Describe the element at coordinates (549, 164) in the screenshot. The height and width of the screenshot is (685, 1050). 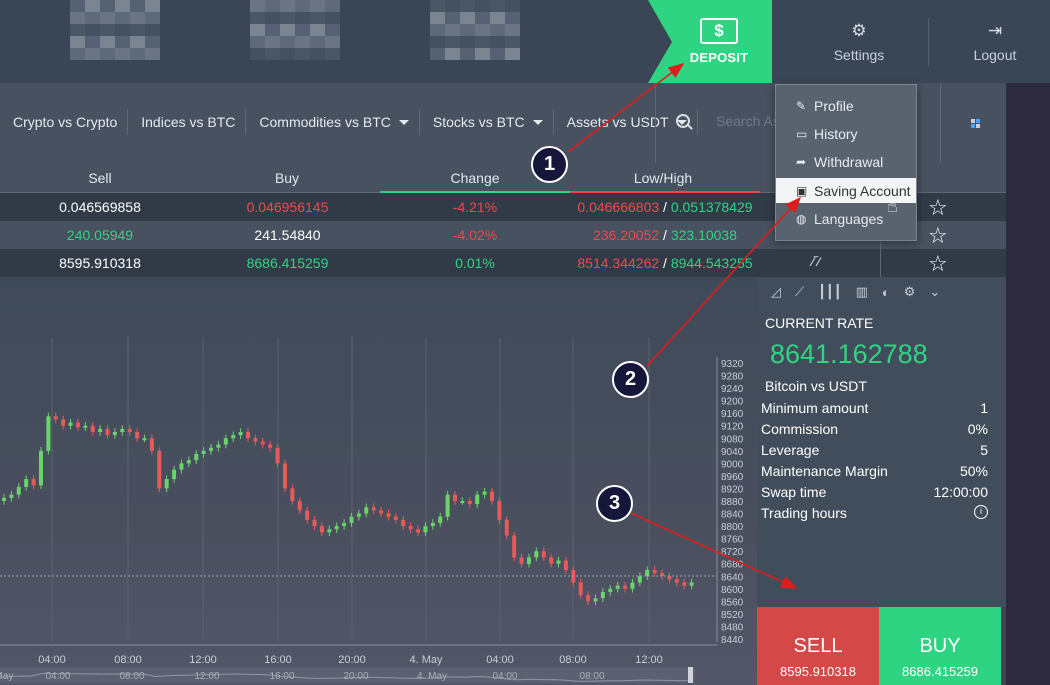
I see `annotation-badge-1: 1` at that location.